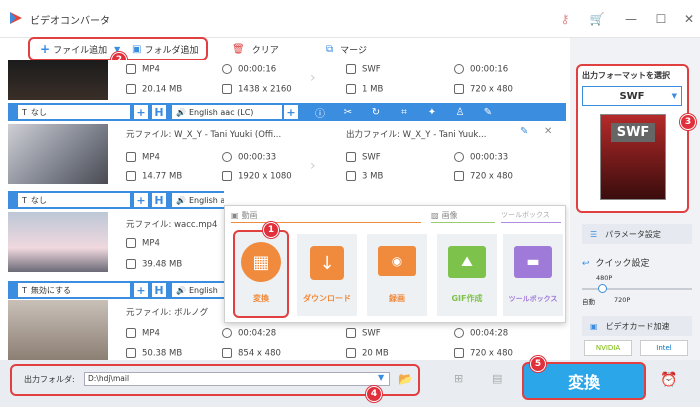 This screenshot has width=700, height=407. I want to click on source-size: 50.38 MB, so click(154, 353).